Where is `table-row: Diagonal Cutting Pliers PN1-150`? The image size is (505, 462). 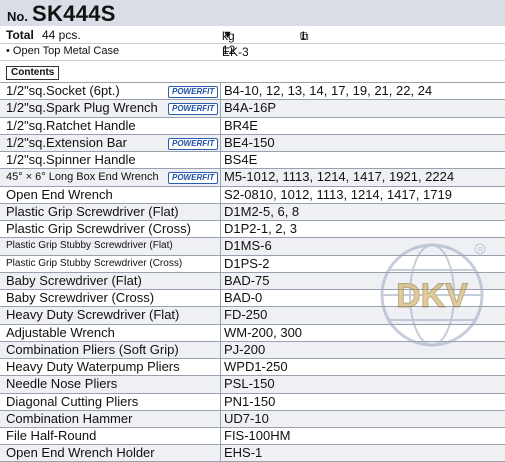
table-row: Diagonal Cutting Pliers PN1-150 is located at coordinates (252, 401).